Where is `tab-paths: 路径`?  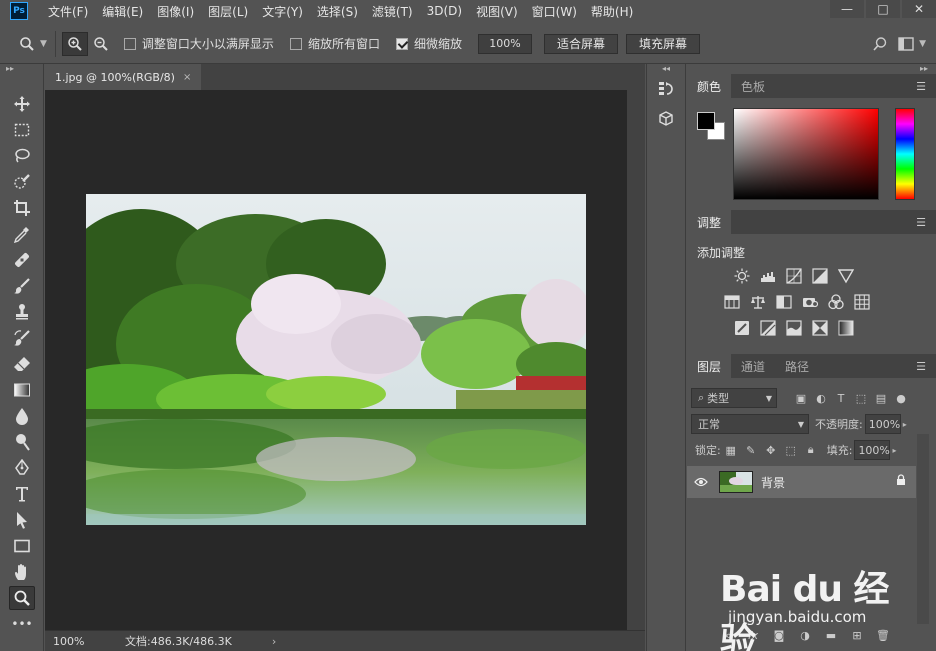
tab-paths: 路径 is located at coordinates (797, 366).